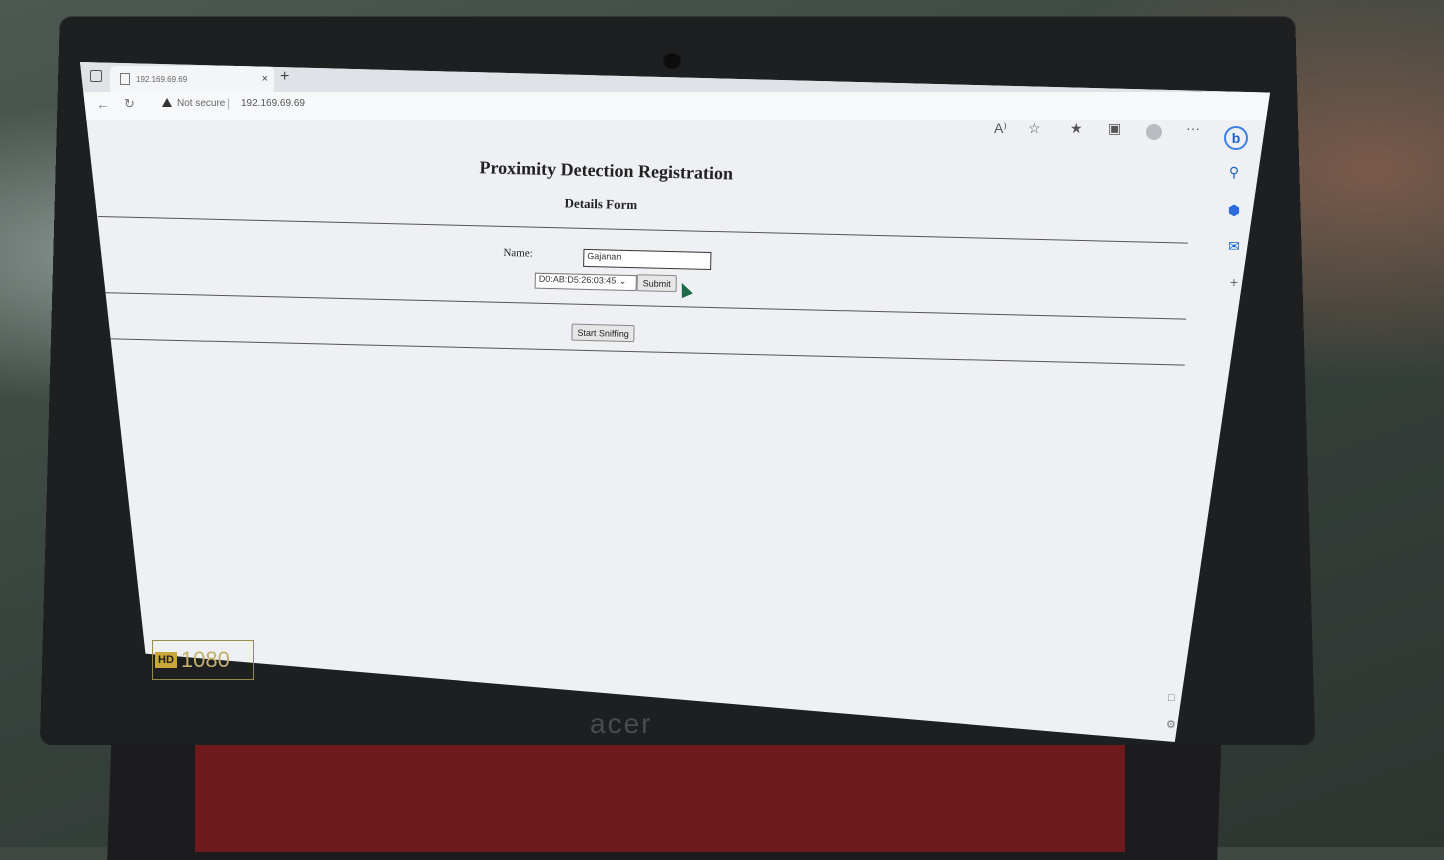 This screenshot has width=1444, height=860. I want to click on name-input: Gajanan, so click(647, 259).